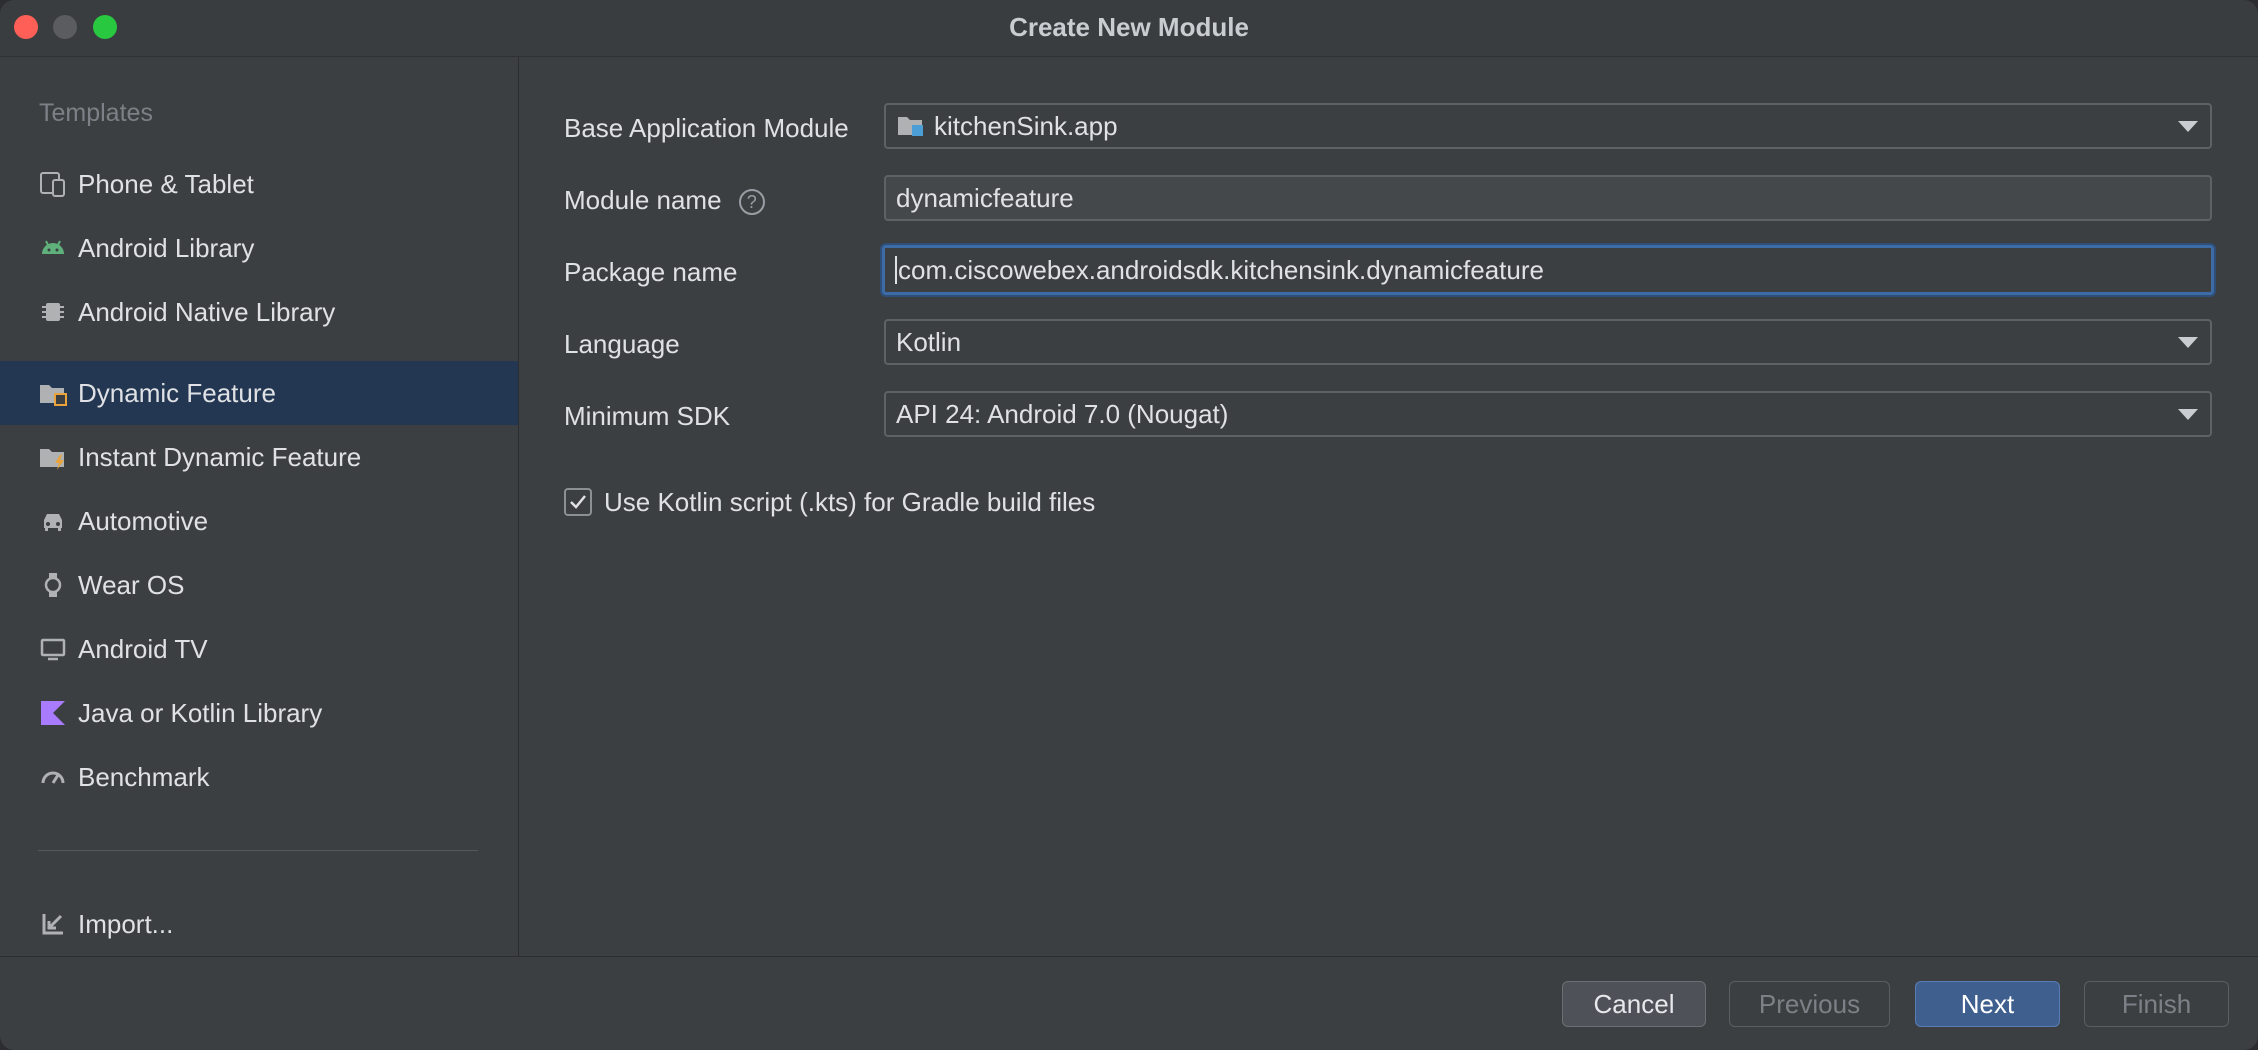  What do you see at coordinates (166, 183) in the screenshot?
I see `template-label: Phone & Tablet` at bounding box center [166, 183].